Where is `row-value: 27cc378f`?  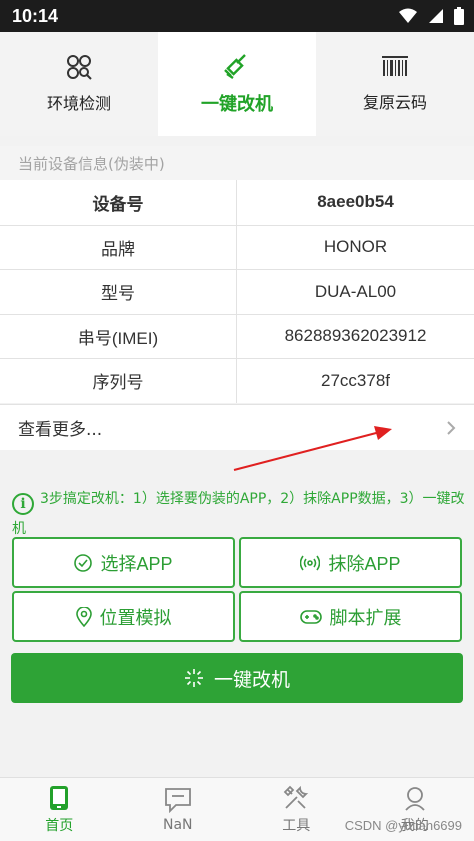 row-value: 27cc378f is located at coordinates (355, 380).